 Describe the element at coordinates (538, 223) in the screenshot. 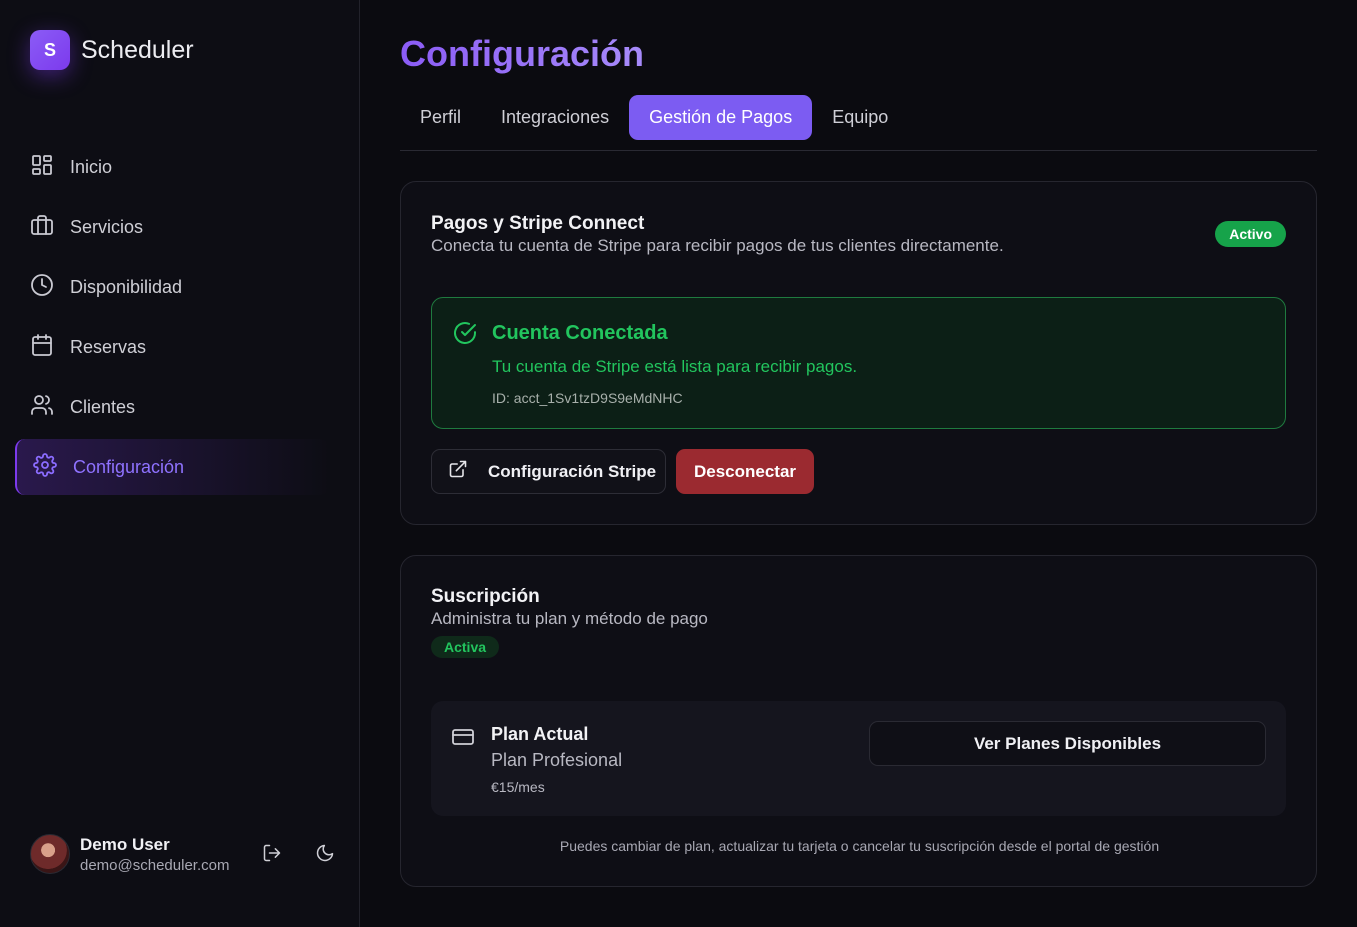

I see `payments-title: Pagos y Stripe Connect` at that location.